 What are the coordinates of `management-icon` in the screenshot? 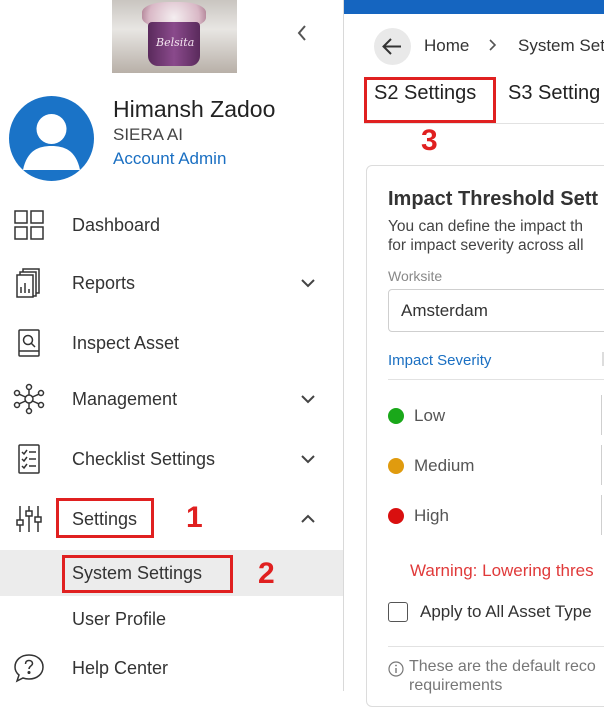 It's located at (29, 399).